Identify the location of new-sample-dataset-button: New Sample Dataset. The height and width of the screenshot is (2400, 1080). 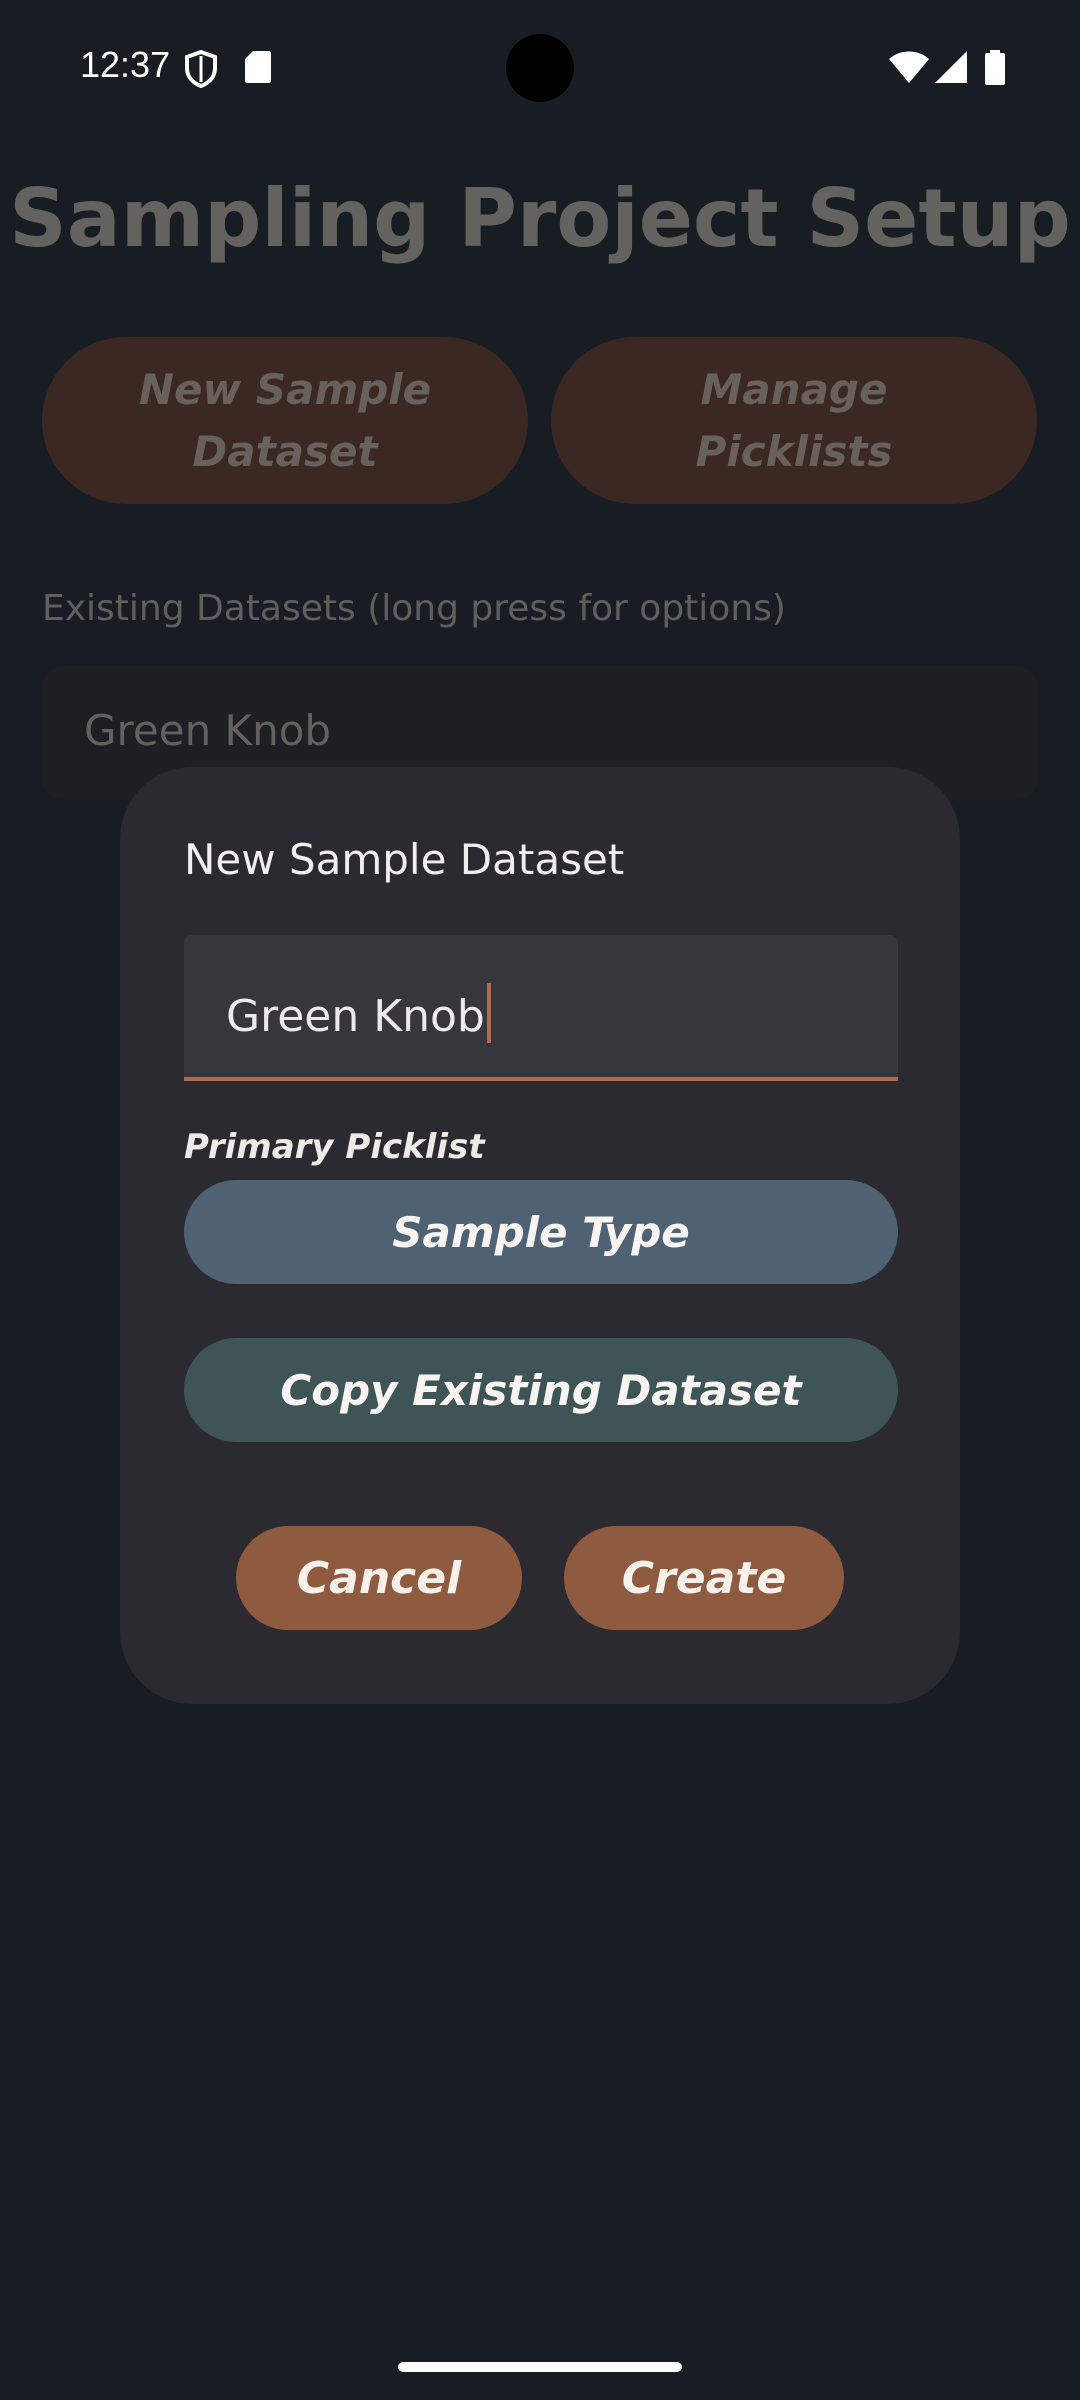
(285, 420).